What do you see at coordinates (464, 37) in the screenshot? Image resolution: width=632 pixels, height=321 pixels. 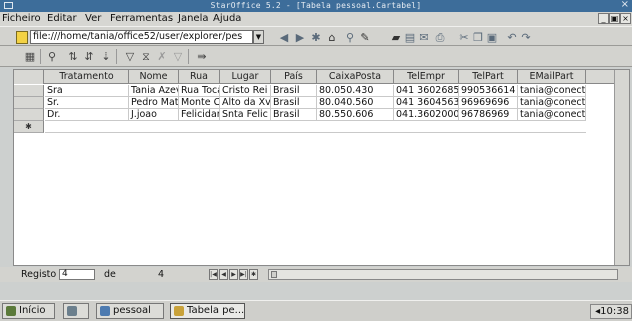 I see `cut-icon: ✂` at bounding box center [464, 37].